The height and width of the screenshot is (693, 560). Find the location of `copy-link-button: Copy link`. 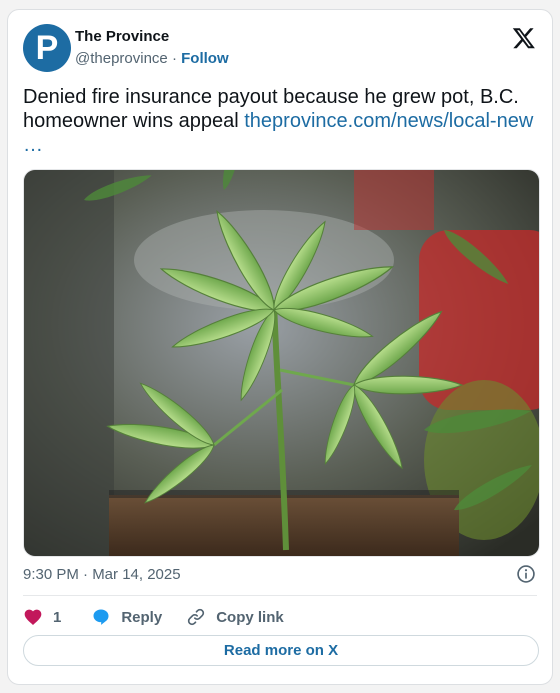

copy-link-button: Copy link is located at coordinates (235, 617).